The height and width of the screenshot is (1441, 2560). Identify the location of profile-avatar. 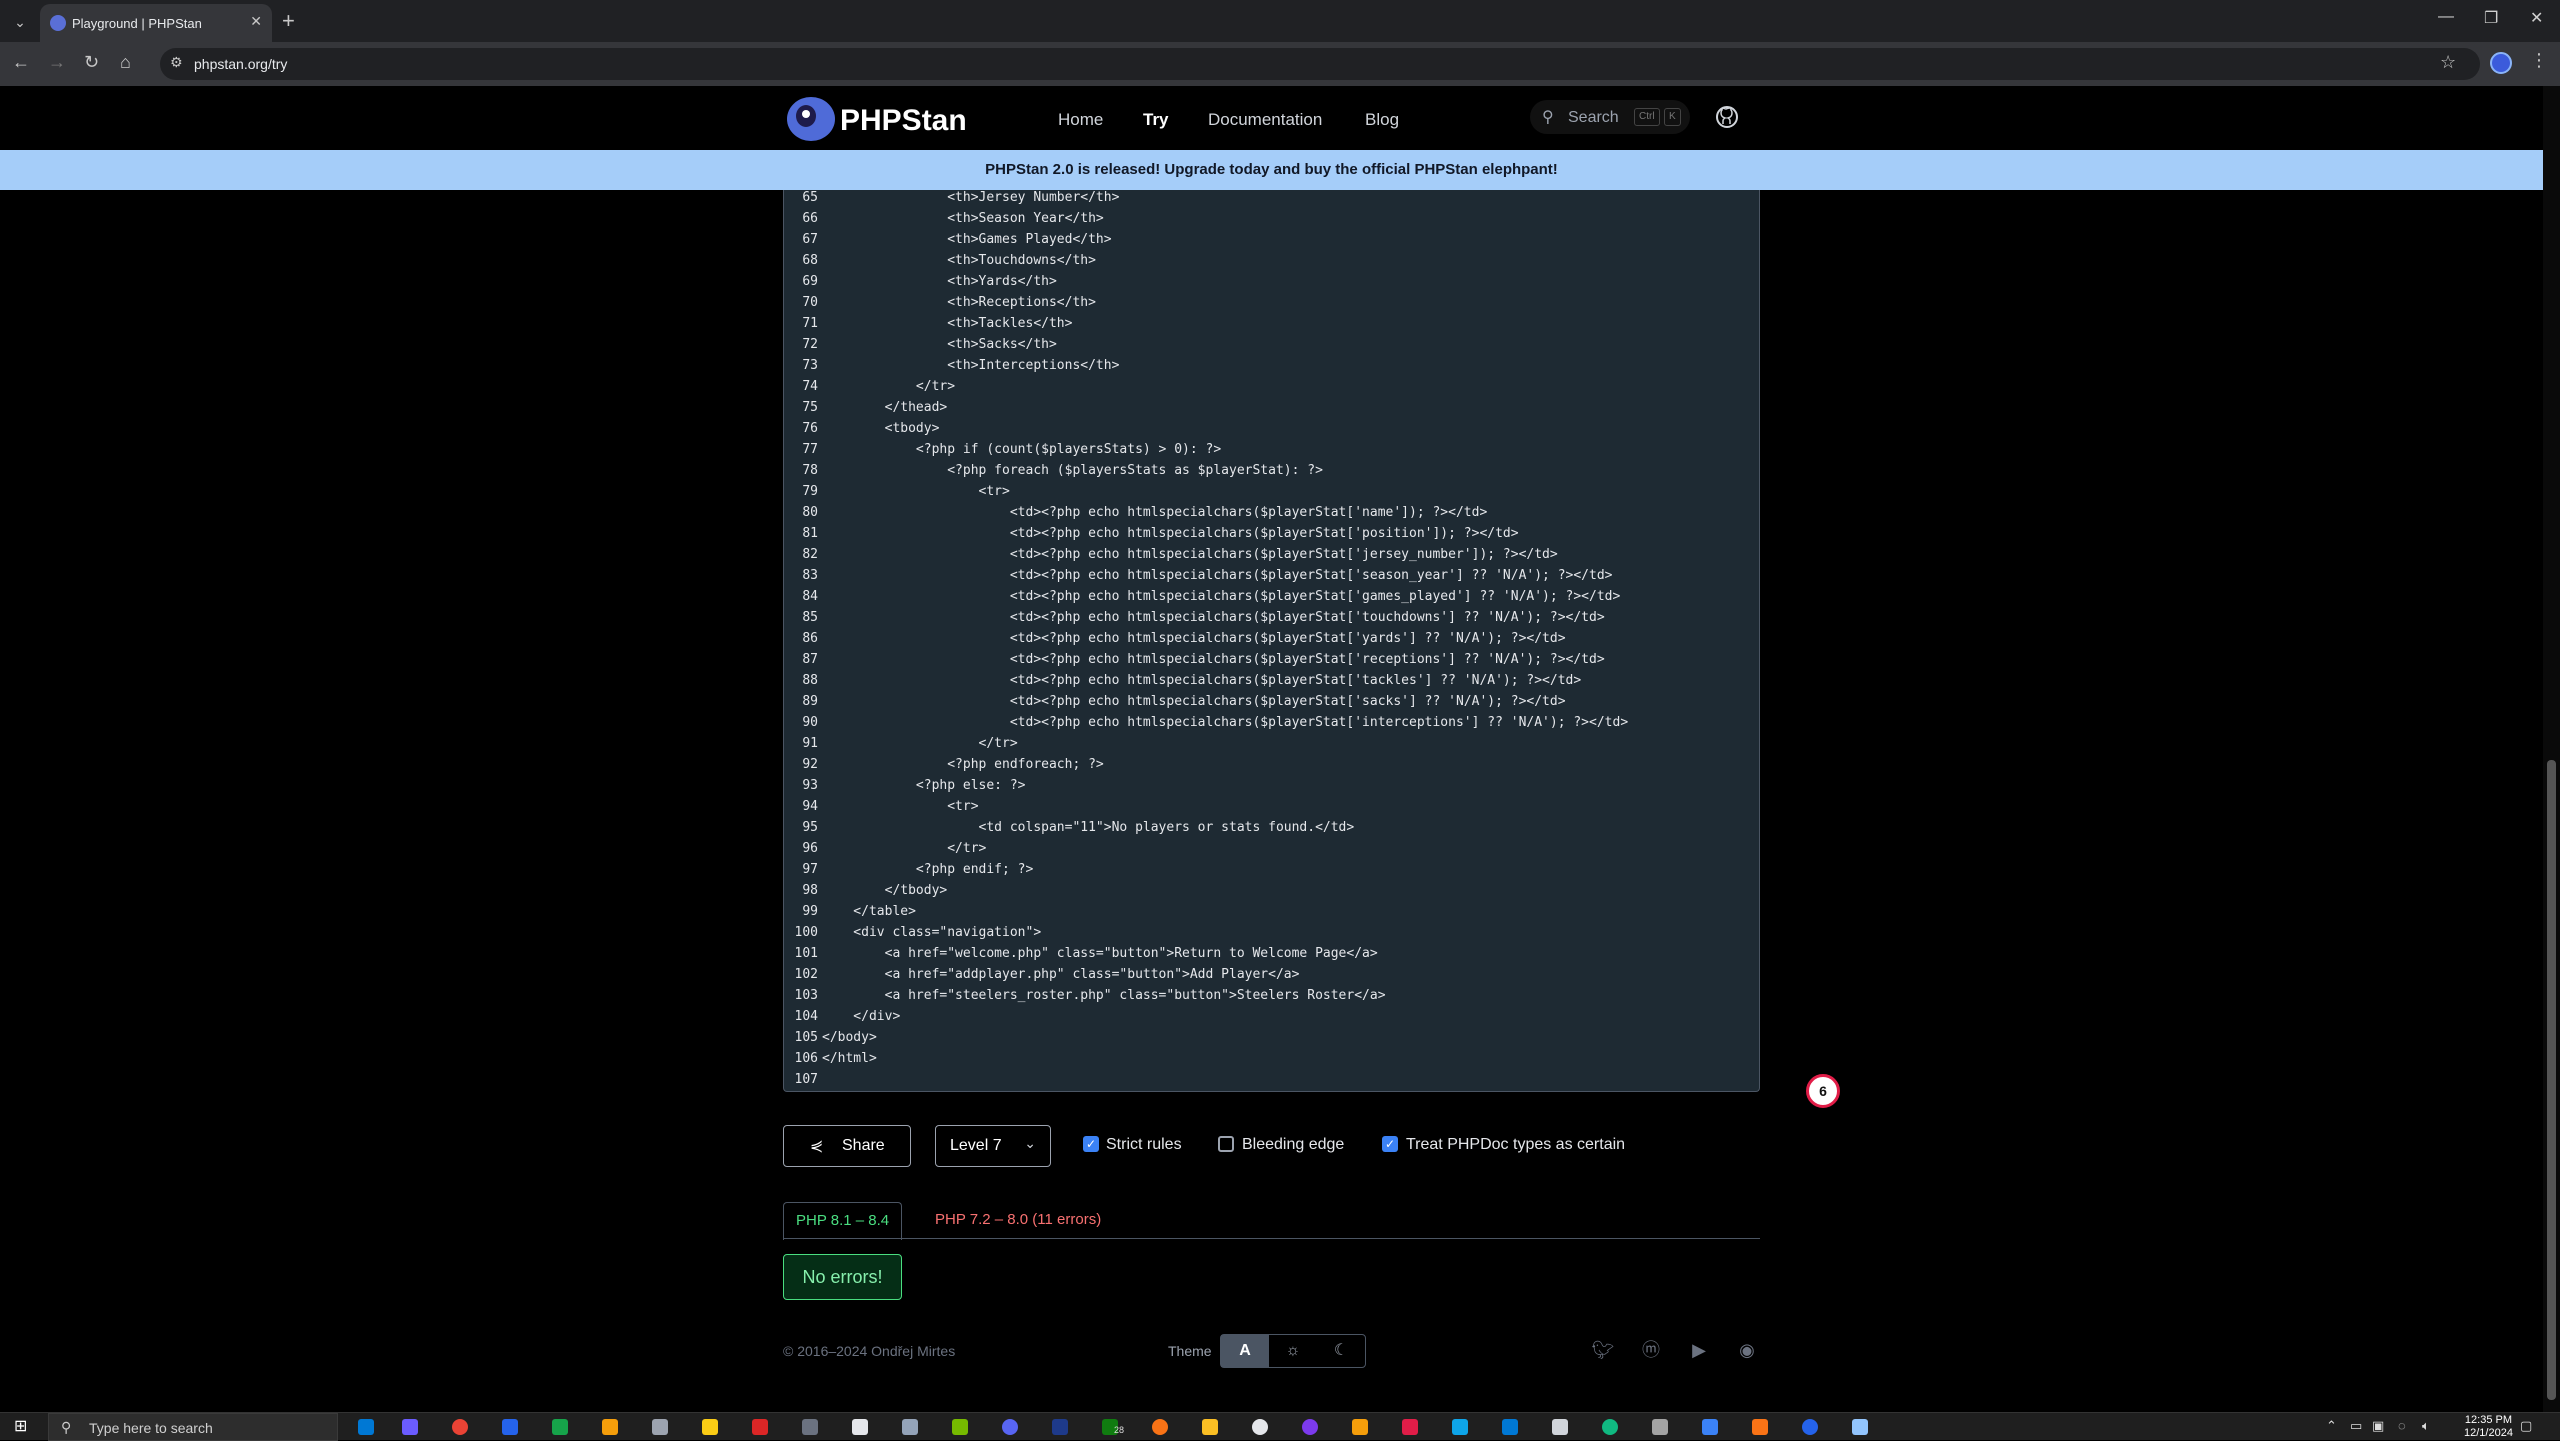
(2501, 63).